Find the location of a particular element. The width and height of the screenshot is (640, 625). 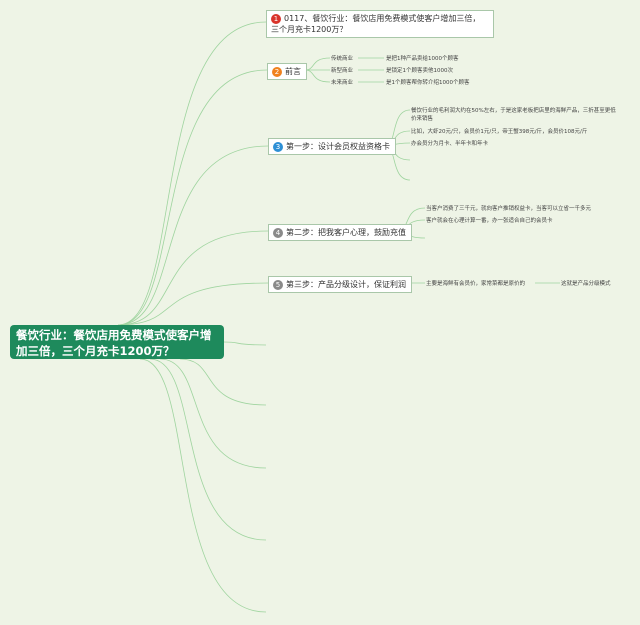

preface-category-new: 新型商业 is located at coordinates (342, 71).